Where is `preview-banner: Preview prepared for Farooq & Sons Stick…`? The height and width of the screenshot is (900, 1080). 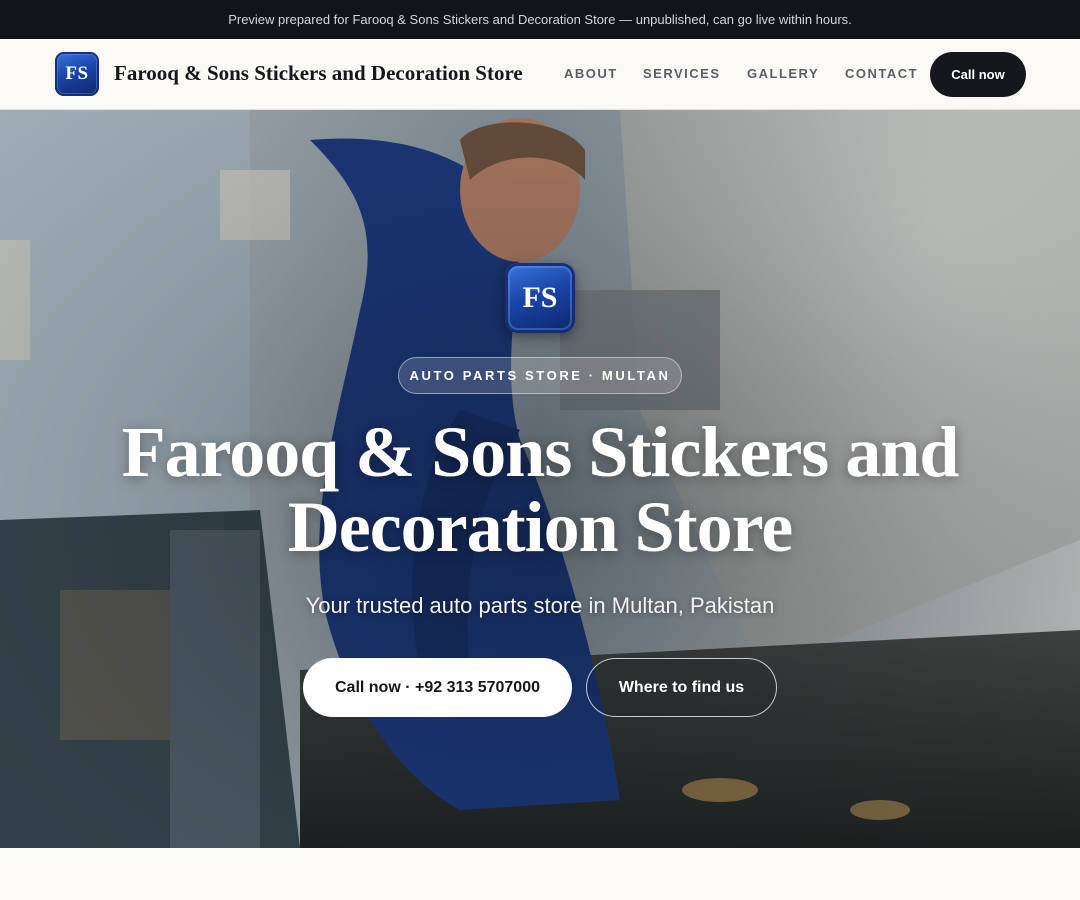
preview-banner: Preview prepared for Farooq & Sons Stick… is located at coordinates (540, 19).